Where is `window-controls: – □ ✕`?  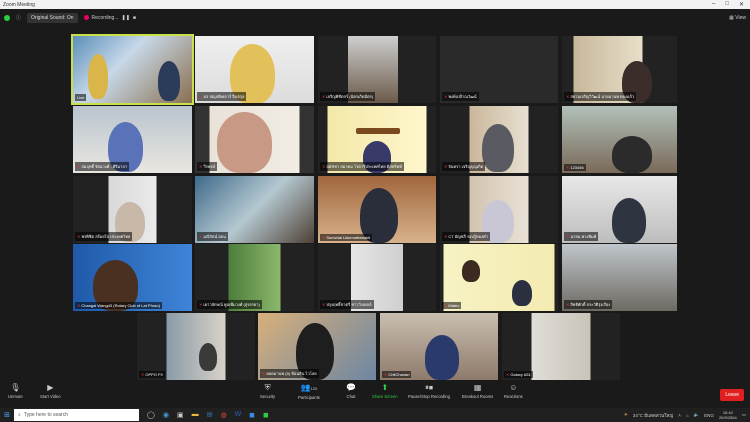
window-controls: – □ ✕ is located at coordinates (731, 4).